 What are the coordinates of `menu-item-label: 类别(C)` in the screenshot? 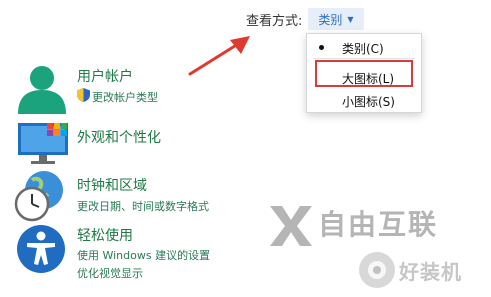 It's located at (363, 49).